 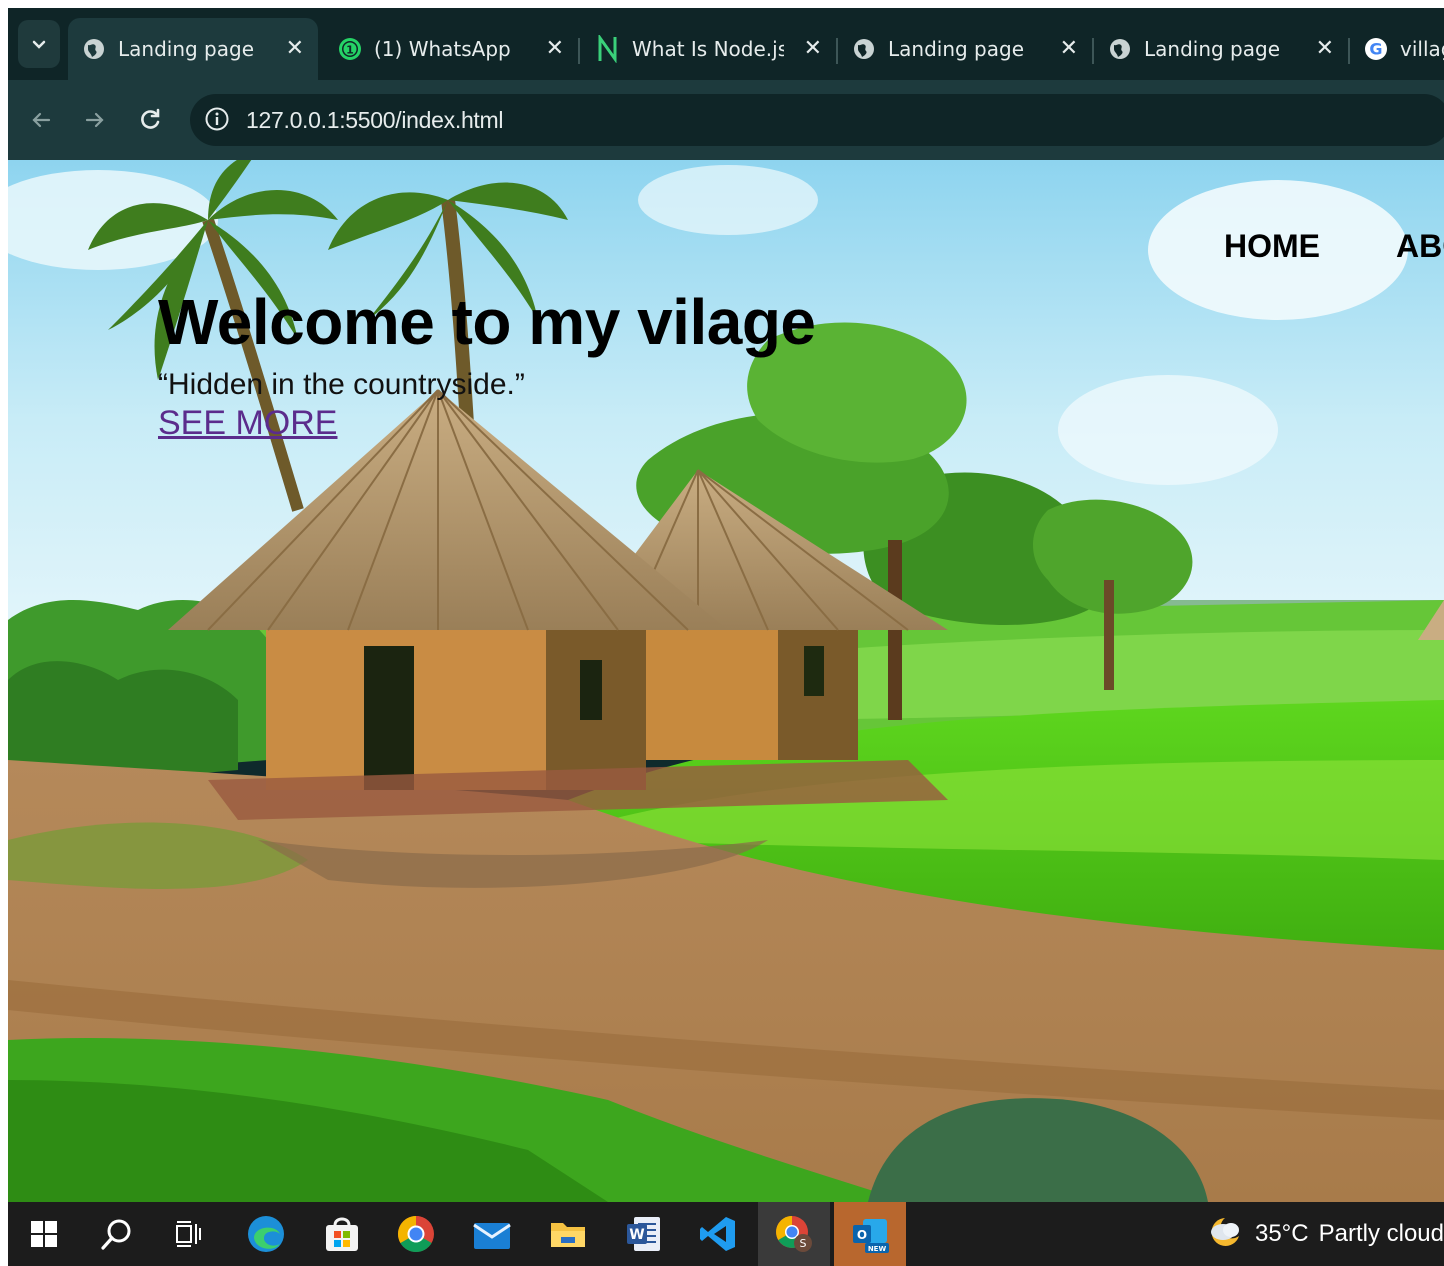 I want to click on taskbar-search-button, so click(x=116, y=1234).